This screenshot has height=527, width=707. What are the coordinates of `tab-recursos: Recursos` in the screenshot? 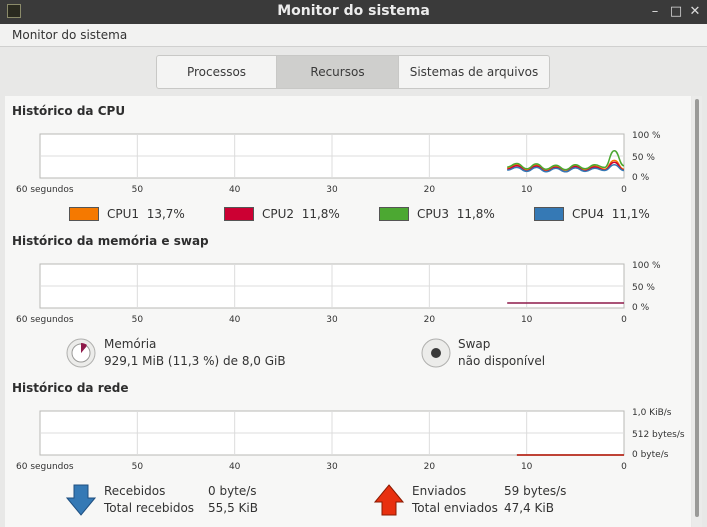 It's located at (338, 72).